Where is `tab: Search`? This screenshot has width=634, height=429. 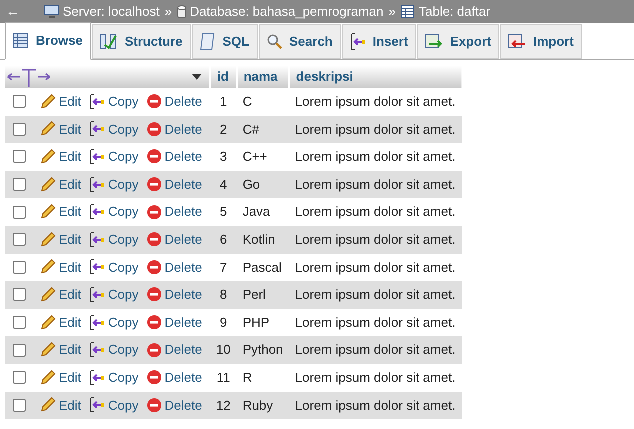 tab: Search is located at coordinates (299, 41).